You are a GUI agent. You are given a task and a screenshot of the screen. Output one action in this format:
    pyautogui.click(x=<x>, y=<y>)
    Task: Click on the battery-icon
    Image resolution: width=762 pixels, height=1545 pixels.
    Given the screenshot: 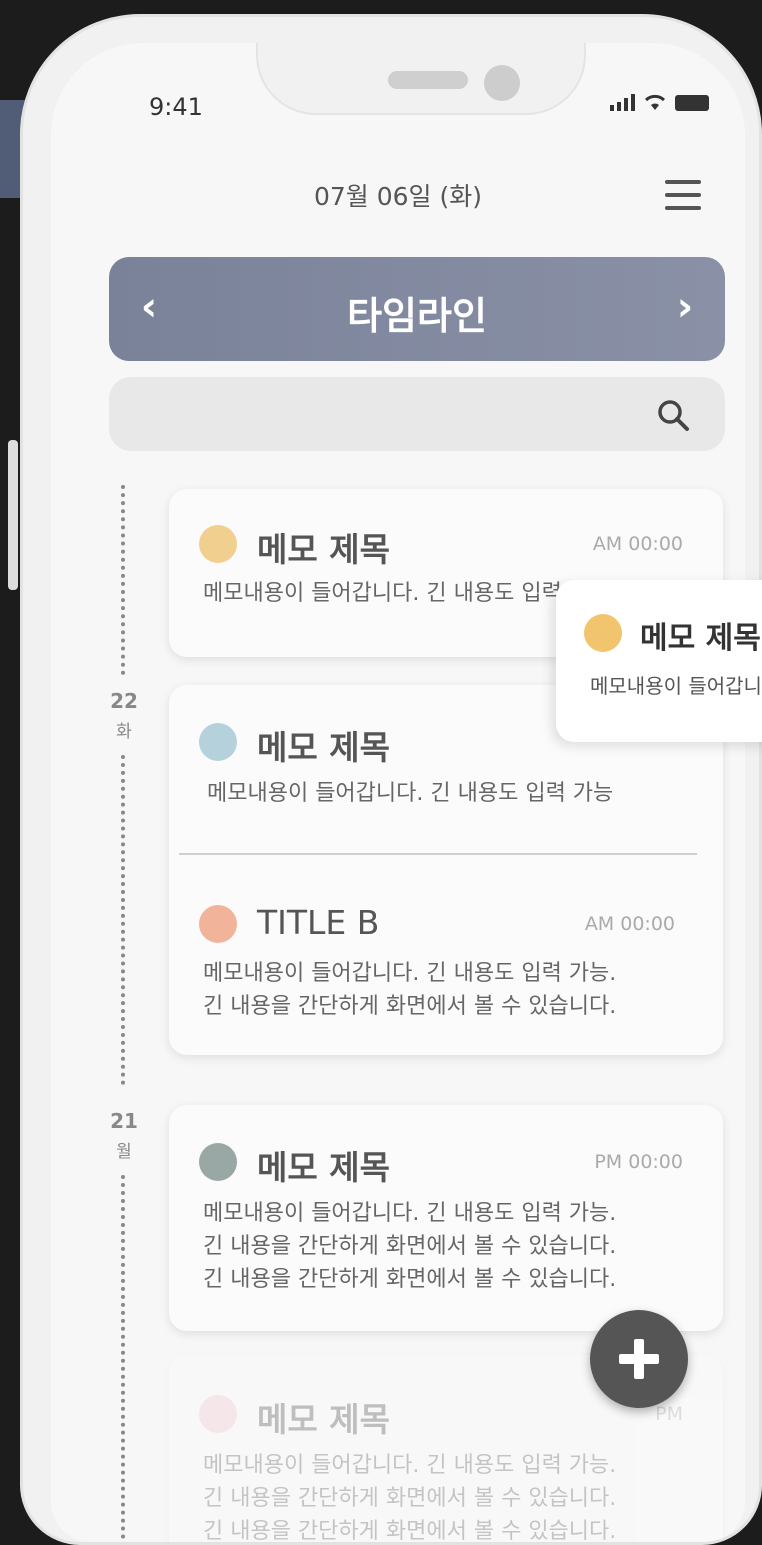 What is the action you would take?
    pyautogui.click(x=692, y=103)
    